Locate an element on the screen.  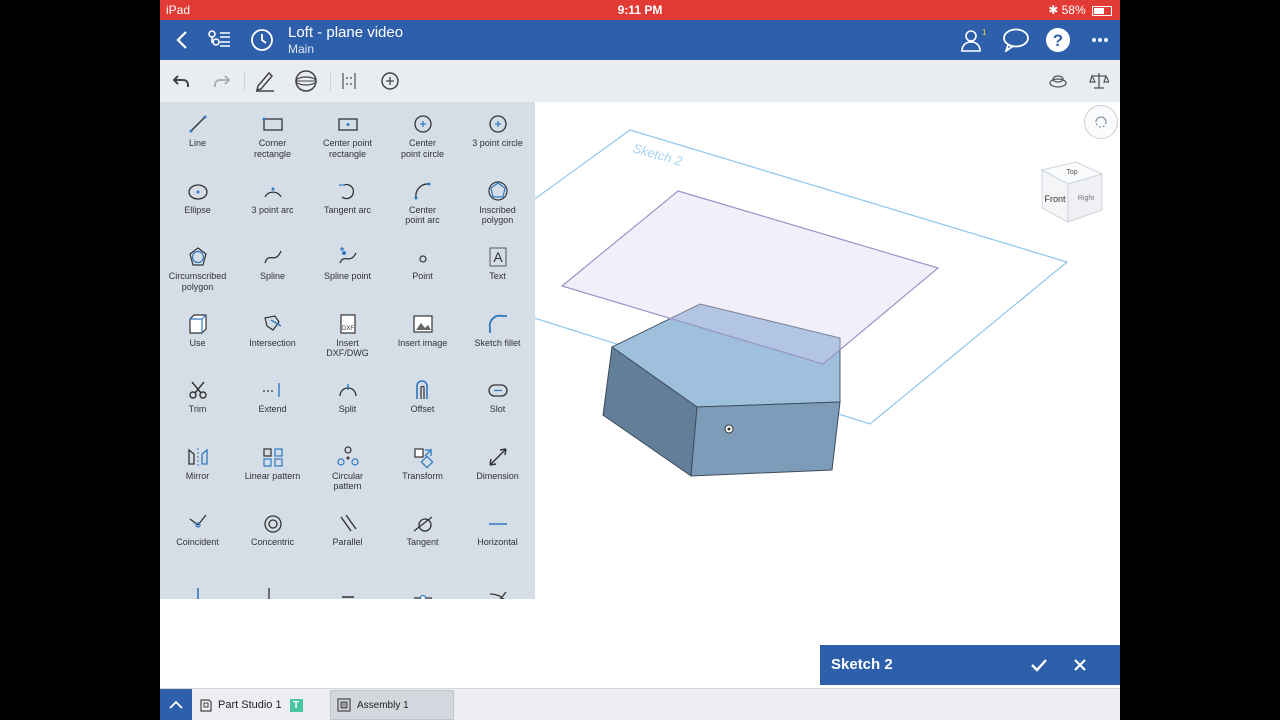
linear-pattern-icon is located at coordinates (272, 458).